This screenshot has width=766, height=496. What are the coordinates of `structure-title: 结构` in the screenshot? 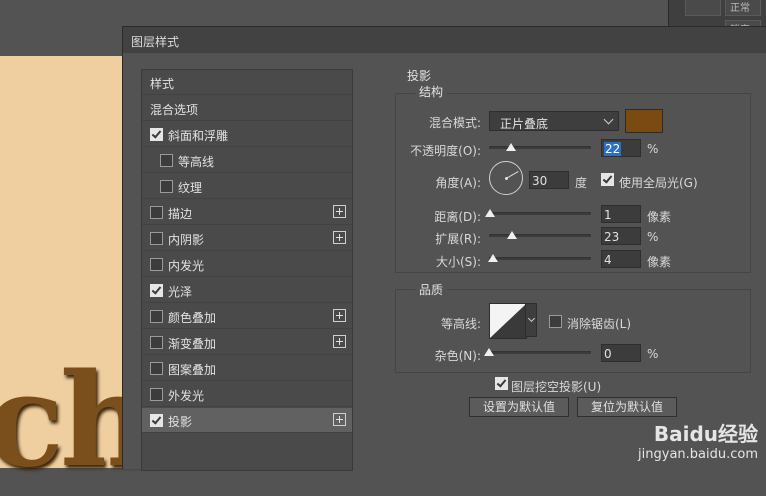 It's located at (431, 91).